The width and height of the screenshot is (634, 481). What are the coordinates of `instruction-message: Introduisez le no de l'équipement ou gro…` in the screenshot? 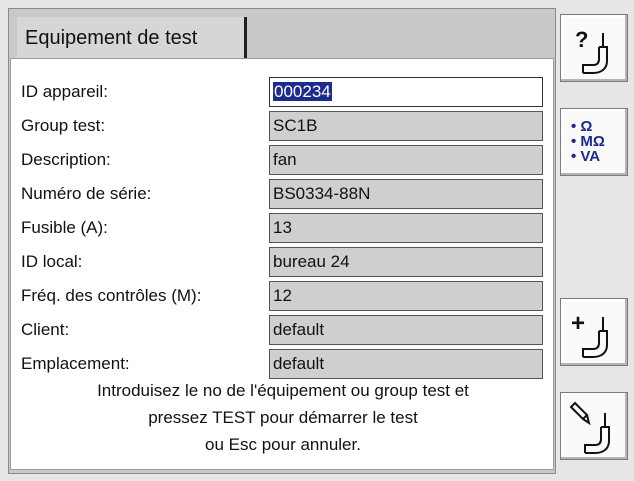 It's located at (283, 417).